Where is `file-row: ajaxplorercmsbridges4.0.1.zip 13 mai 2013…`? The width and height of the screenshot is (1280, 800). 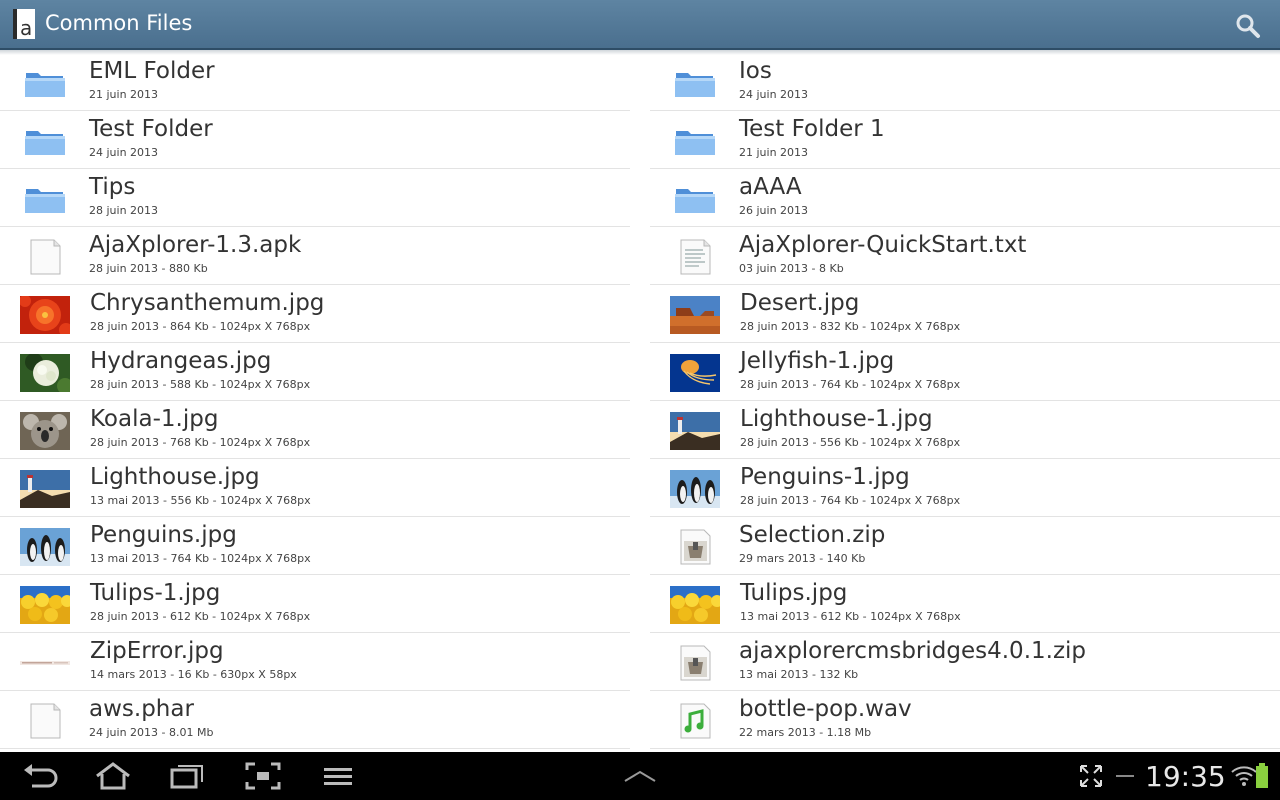
file-row: ajaxplorercmsbridges4.0.1.zip 13 mai 2013… is located at coordinates (965, 662).